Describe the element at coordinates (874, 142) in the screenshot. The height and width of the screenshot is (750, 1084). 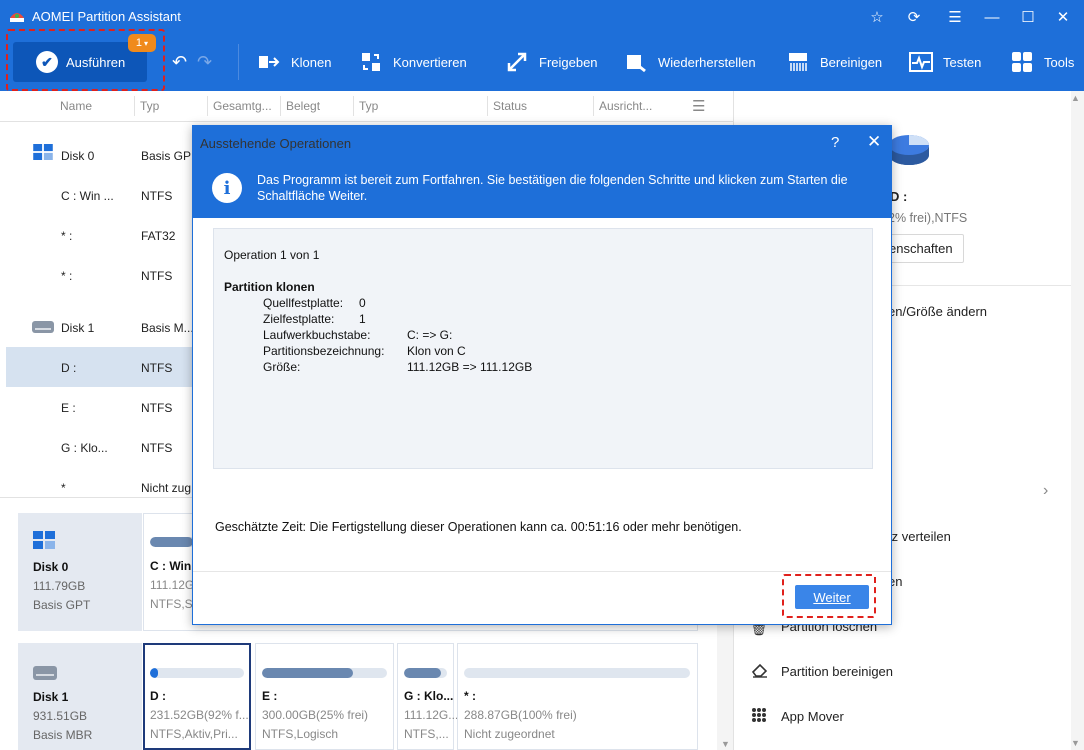
I see `dialog-close-button: ✕` at that location.